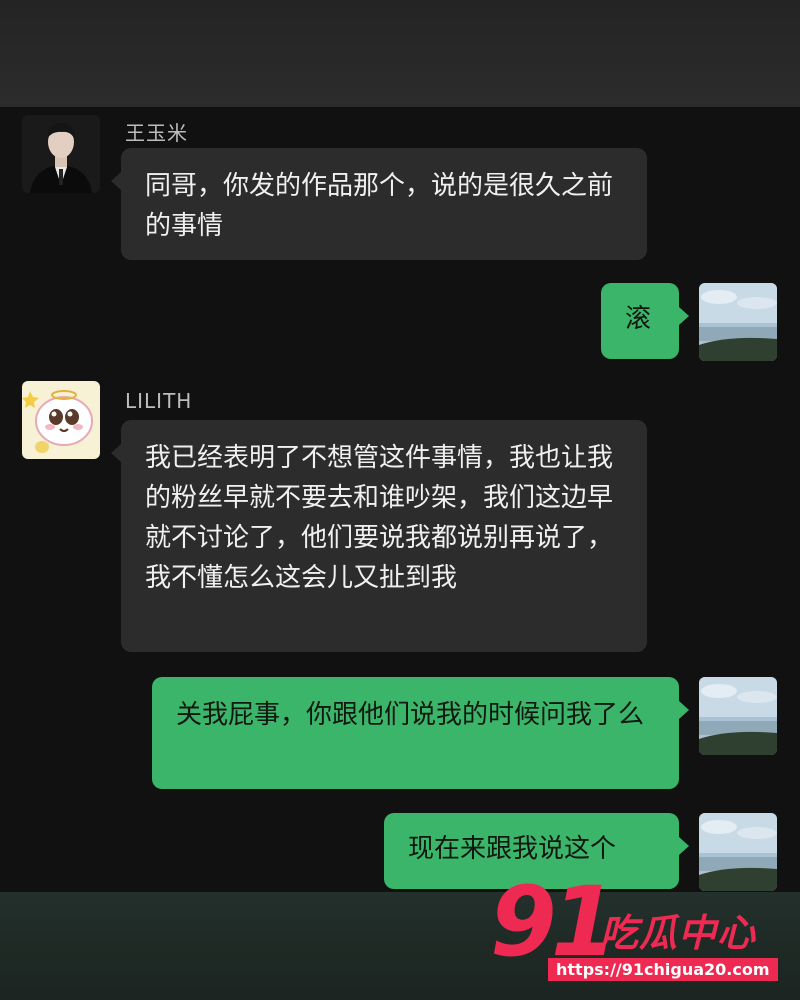 The height and width of the screenshot is (1000, 800). What do you see at coordinates (678, 933) in the screenshot?
I see `watermark-title: 吃瓜中心` at bounding box center [678, 933].